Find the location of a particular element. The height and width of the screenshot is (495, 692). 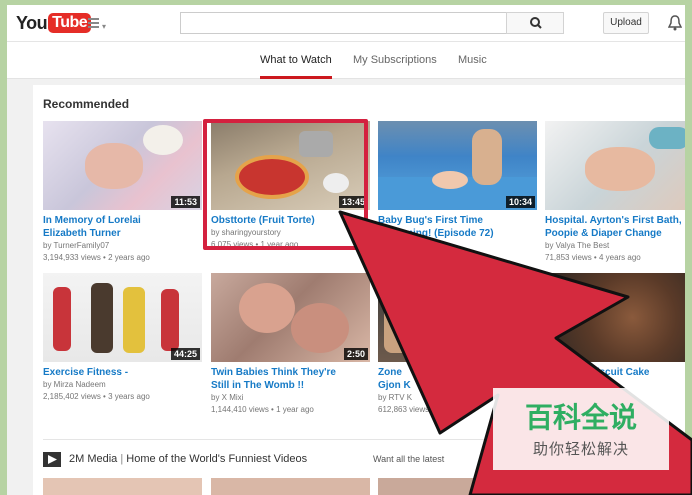

watermark-sub-text: 助你轻松解决 is located at coordinates (580, 449).